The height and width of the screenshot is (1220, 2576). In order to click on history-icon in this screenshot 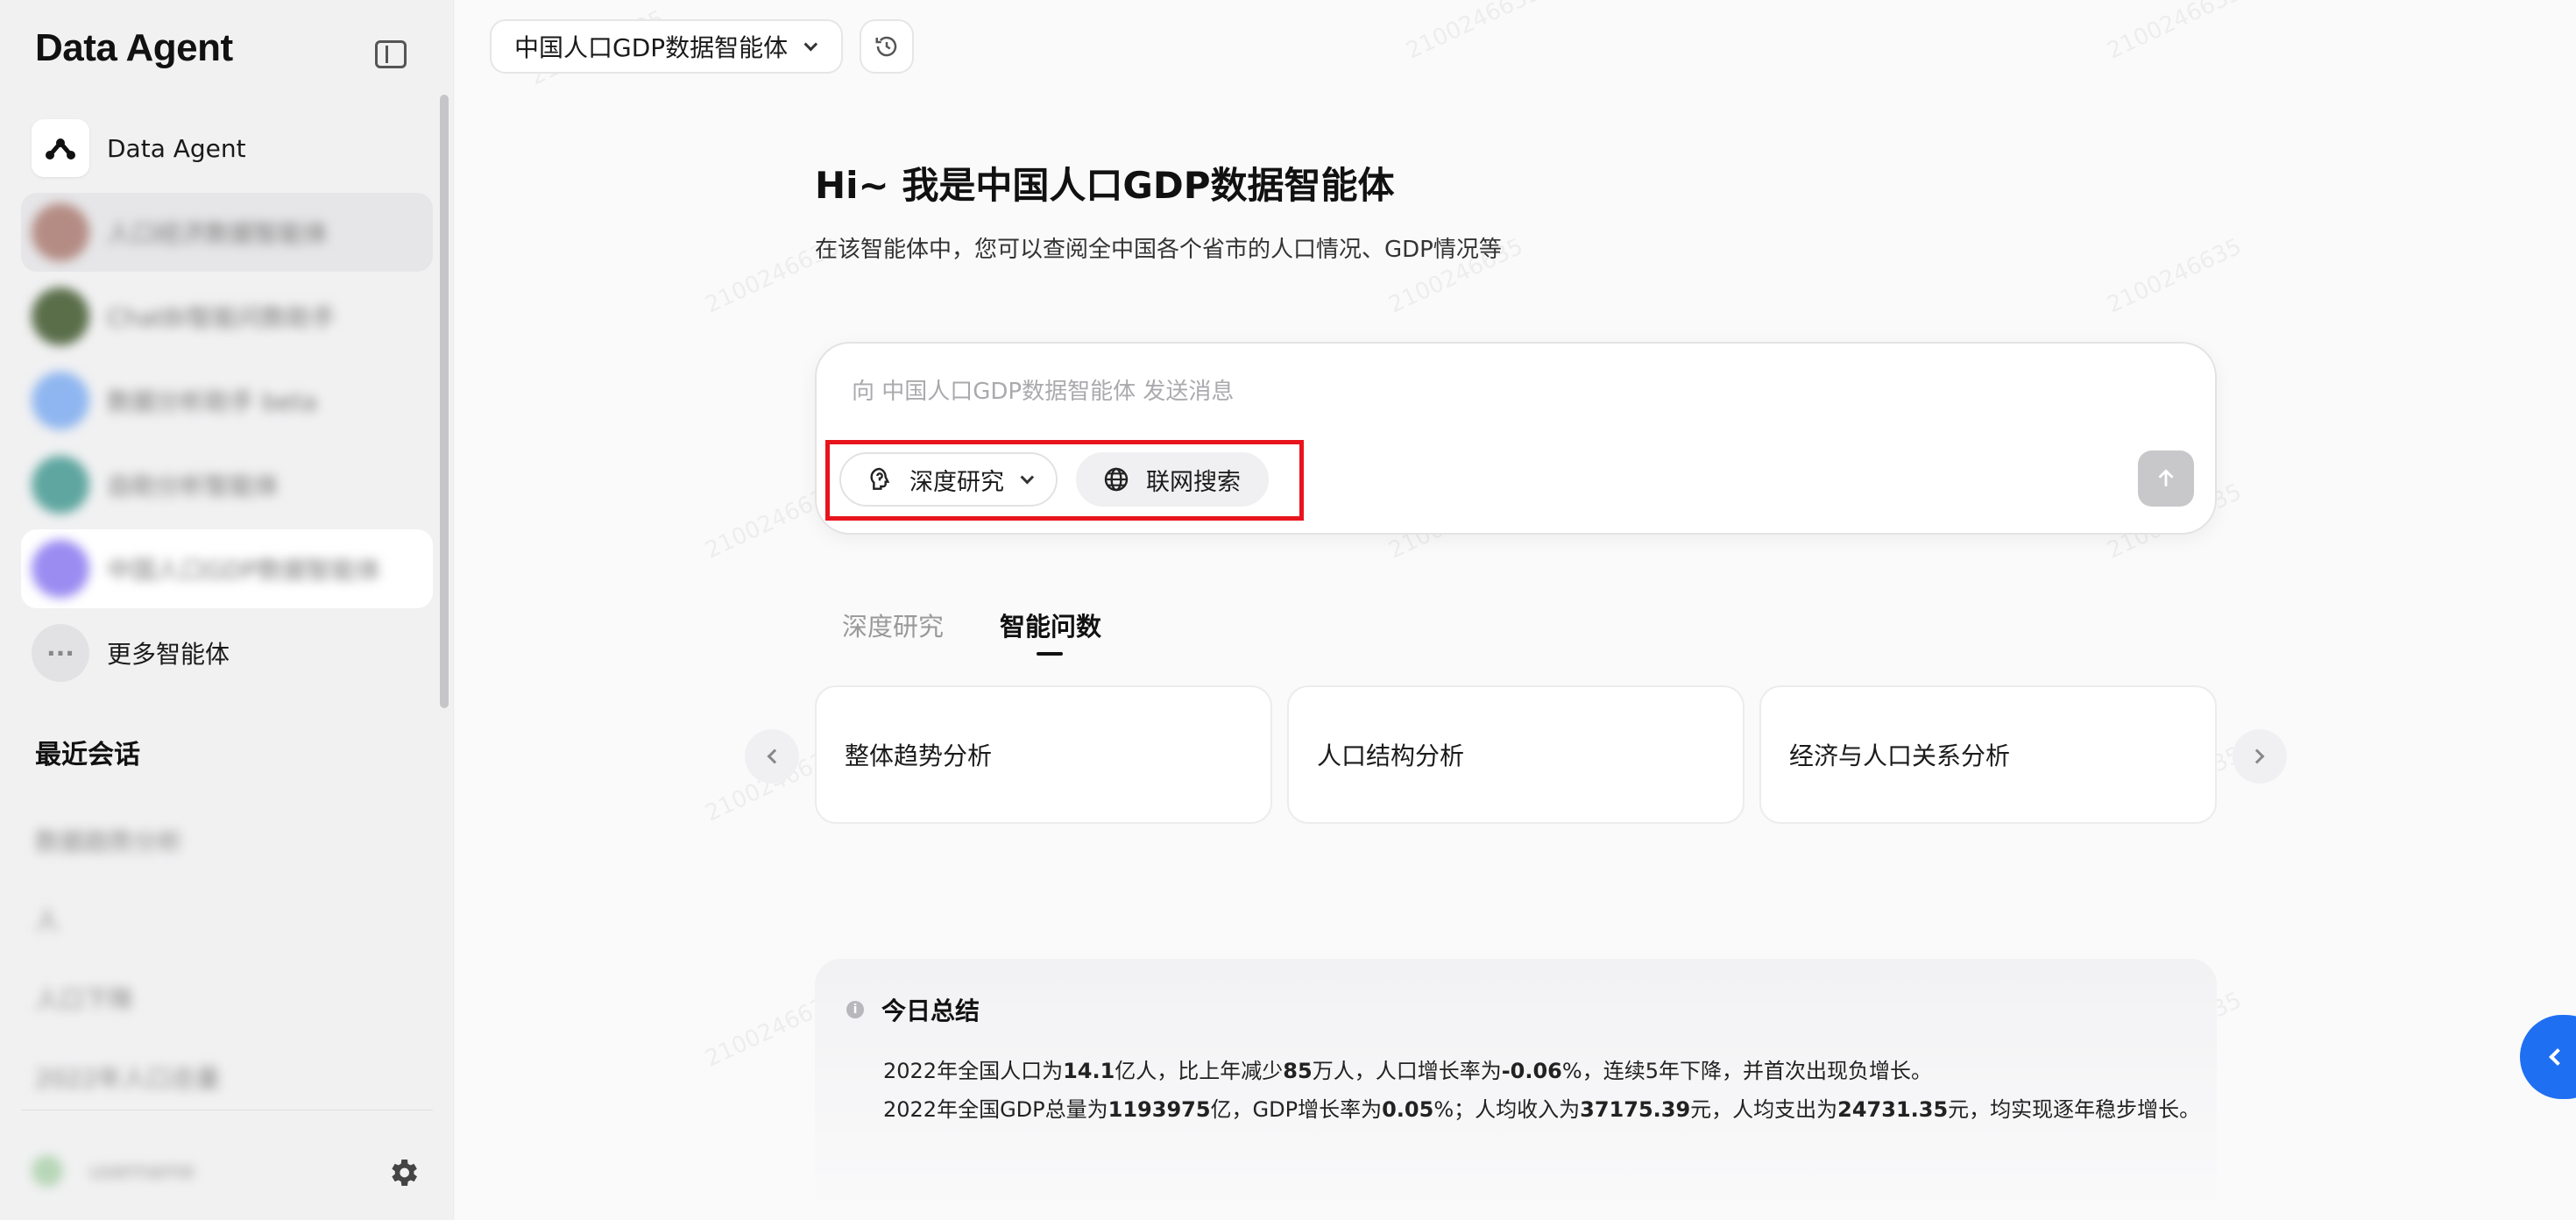, I will do `click(886, 46)`.